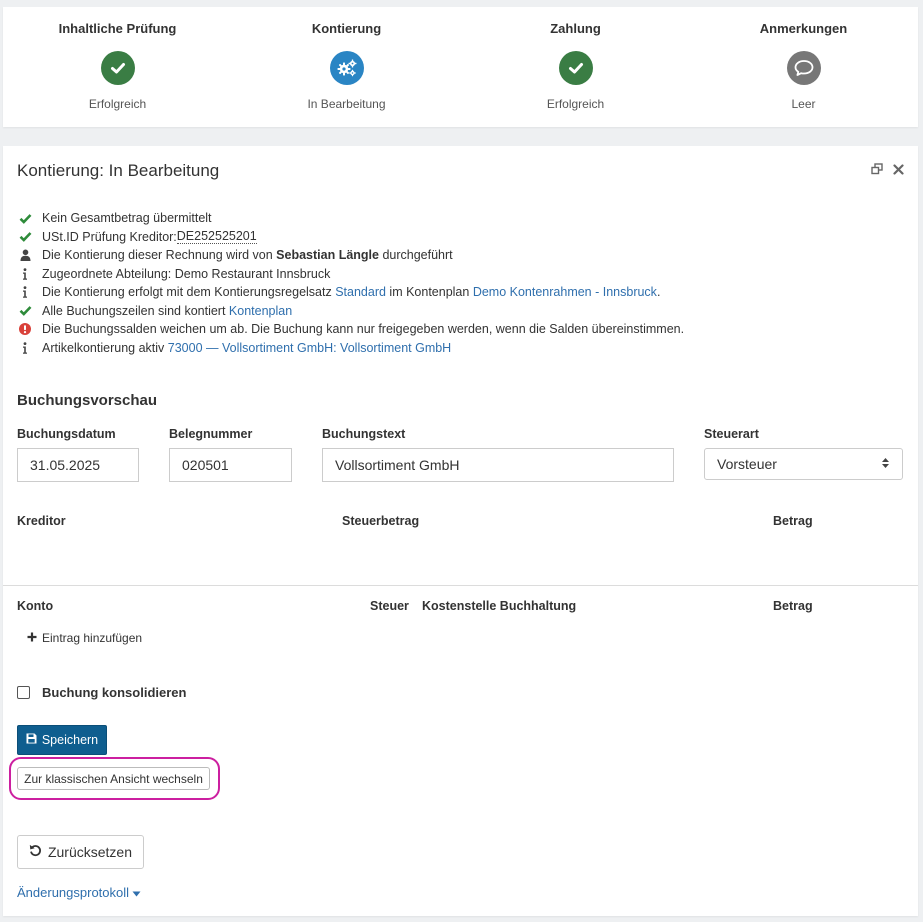 The width and height of the screenshot is (923, 922). What do you see at coordinates (360, 292) in the screenshot?
I see `ruleset-link: Standard` at bounding box center [360, 292].